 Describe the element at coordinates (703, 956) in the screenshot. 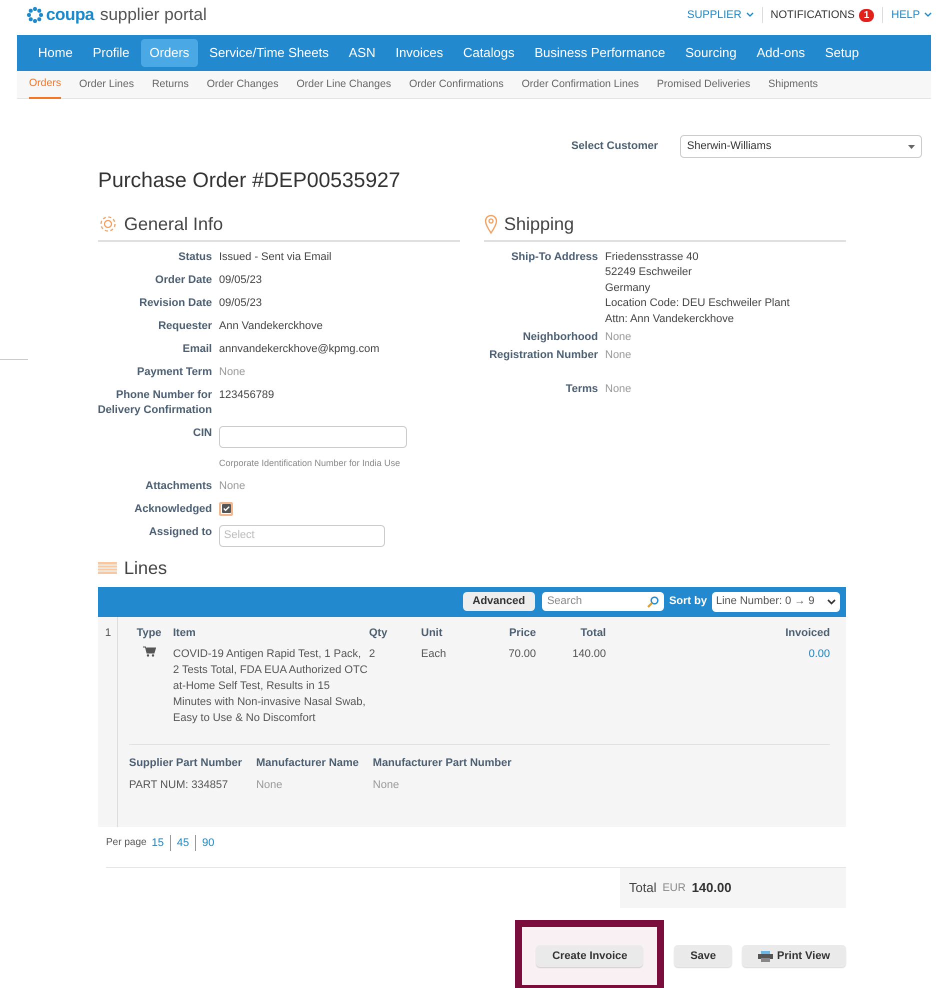

I see `action-button: Save` at that location.